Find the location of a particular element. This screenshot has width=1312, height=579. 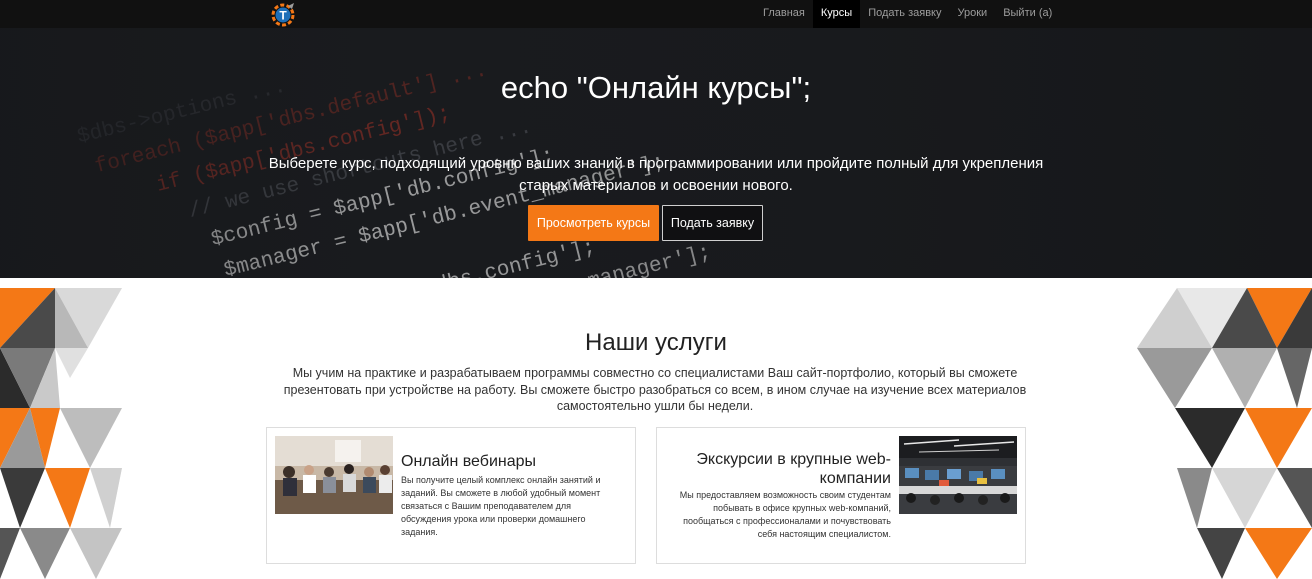

services-title: Наши услуги is located at coordinates (656, 342).